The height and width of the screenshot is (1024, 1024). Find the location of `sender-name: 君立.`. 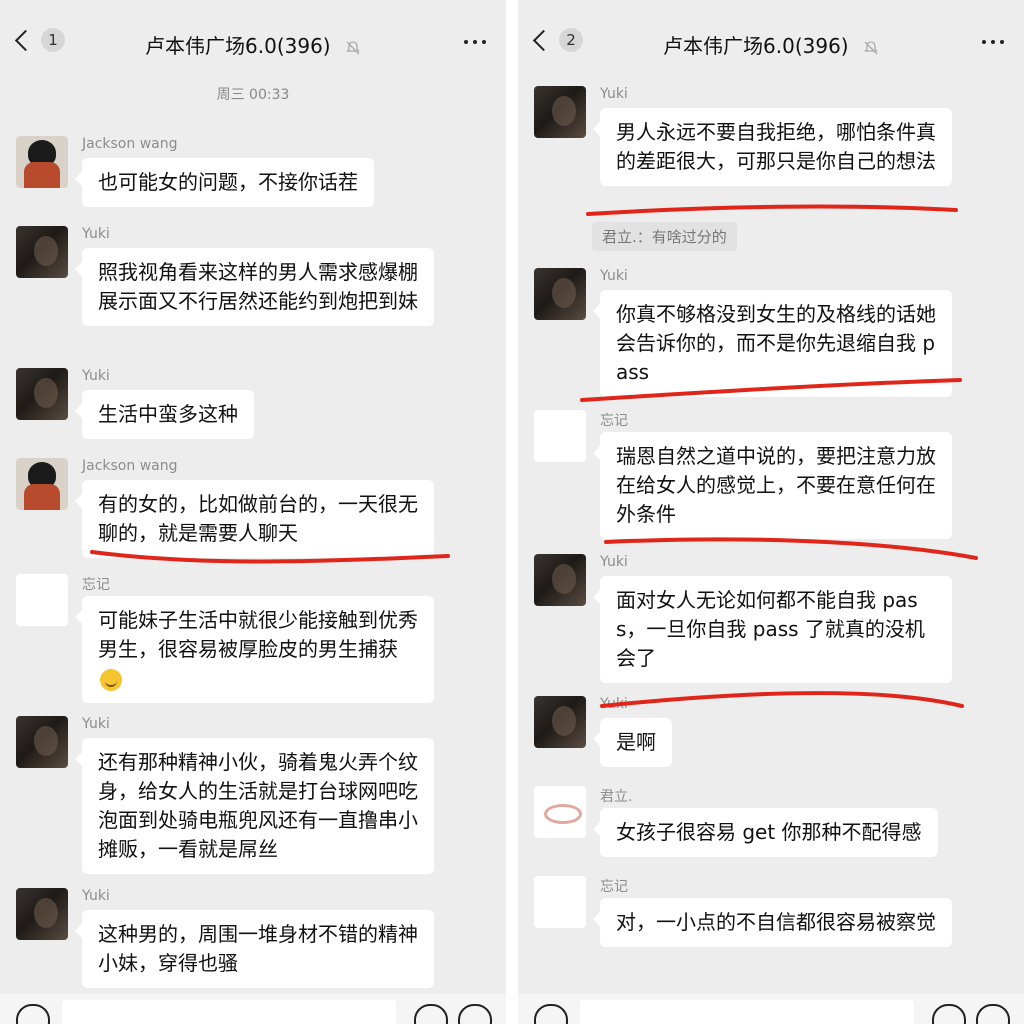

sender-name: 君立. is located at coordinates (616, 797).